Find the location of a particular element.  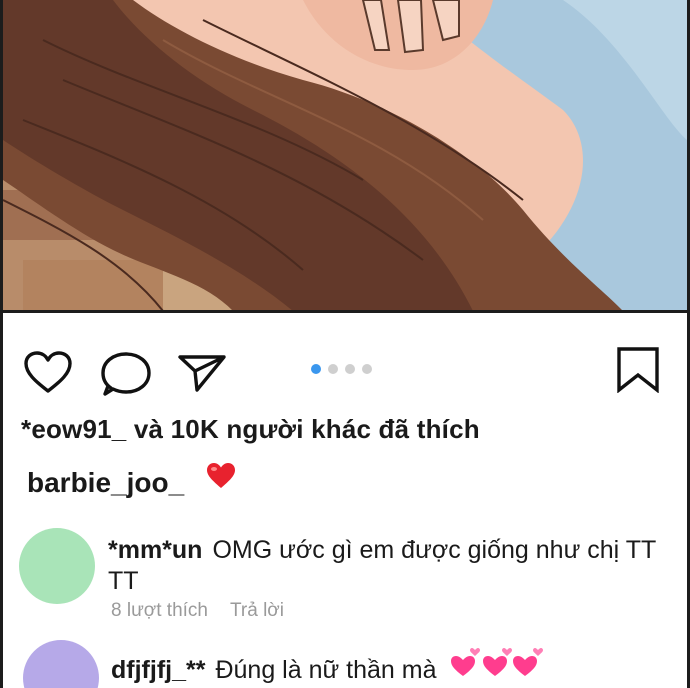

comment-meta: 8 lượt thích Trả lời is located at coordinates (197, 611).